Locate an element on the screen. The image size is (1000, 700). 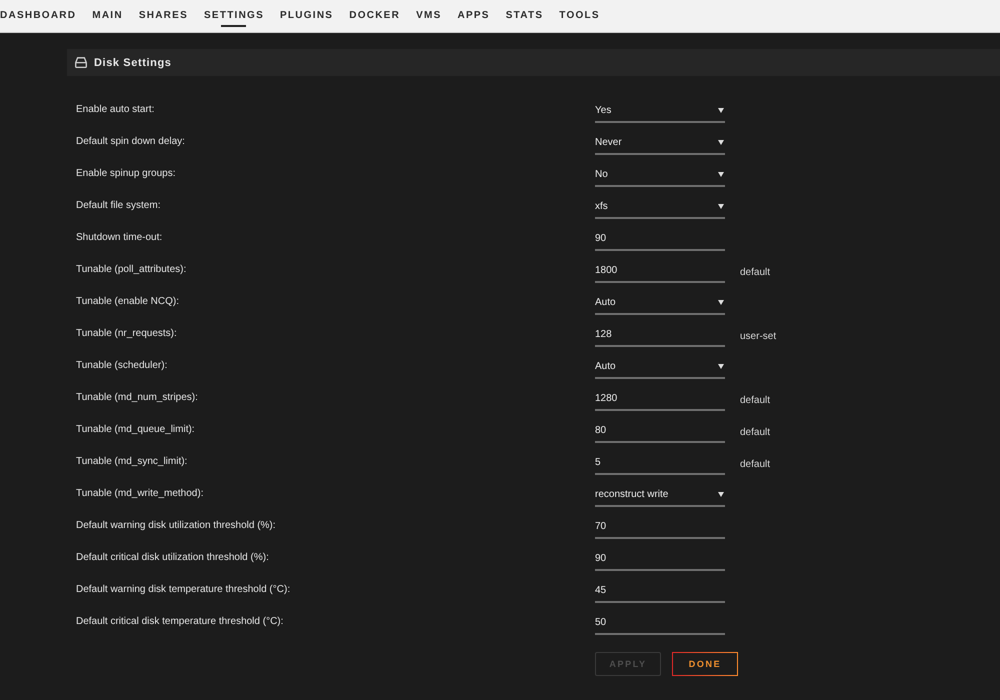
status-note: user-set is located at coordinates (758, 336).